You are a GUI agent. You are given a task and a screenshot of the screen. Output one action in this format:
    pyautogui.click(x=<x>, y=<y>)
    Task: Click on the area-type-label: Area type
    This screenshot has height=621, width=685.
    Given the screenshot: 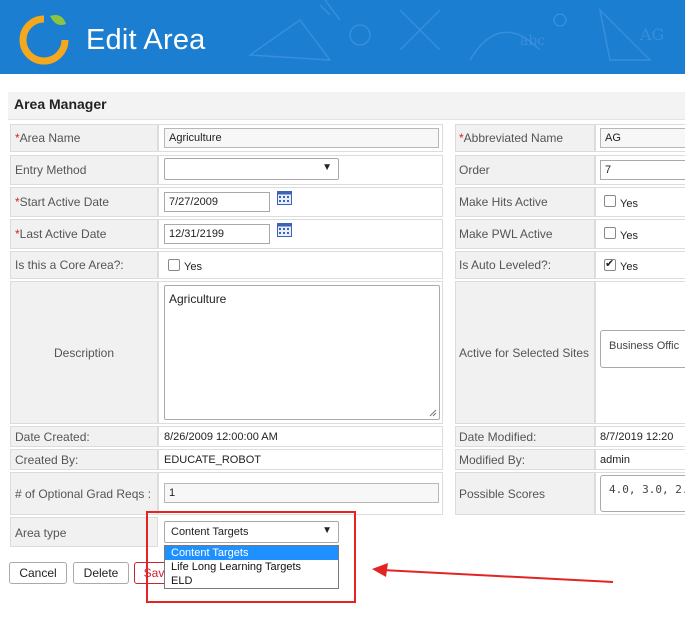 What is the action you would take?
    pyautogui.click(x=41, y=533)
    